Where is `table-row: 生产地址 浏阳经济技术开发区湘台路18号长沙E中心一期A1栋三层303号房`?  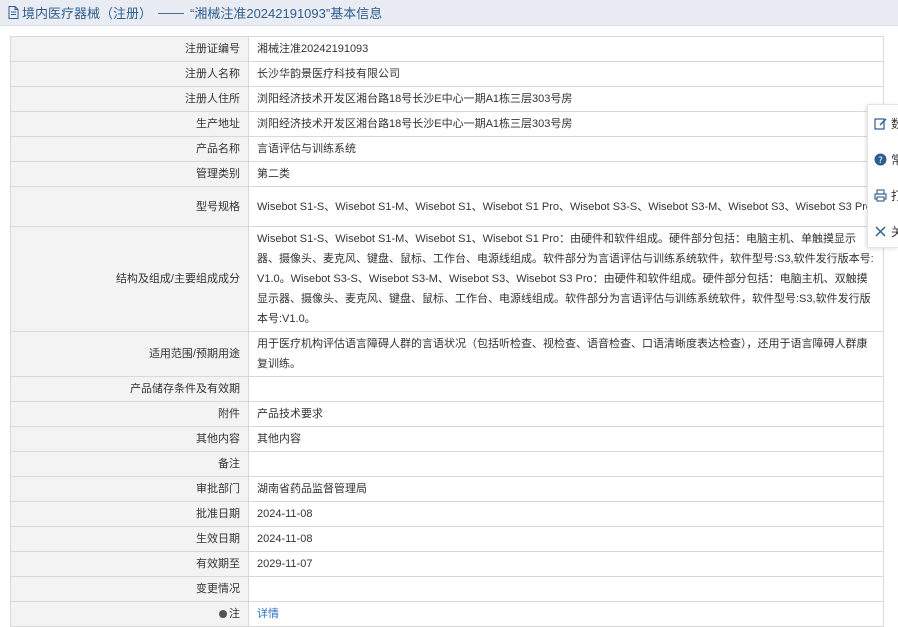 table-row: 生产地址 浏阳经济技术开发区湘台路18号长沙E中心一期A1栋三层303号房 is located at coordinates (447, 124).